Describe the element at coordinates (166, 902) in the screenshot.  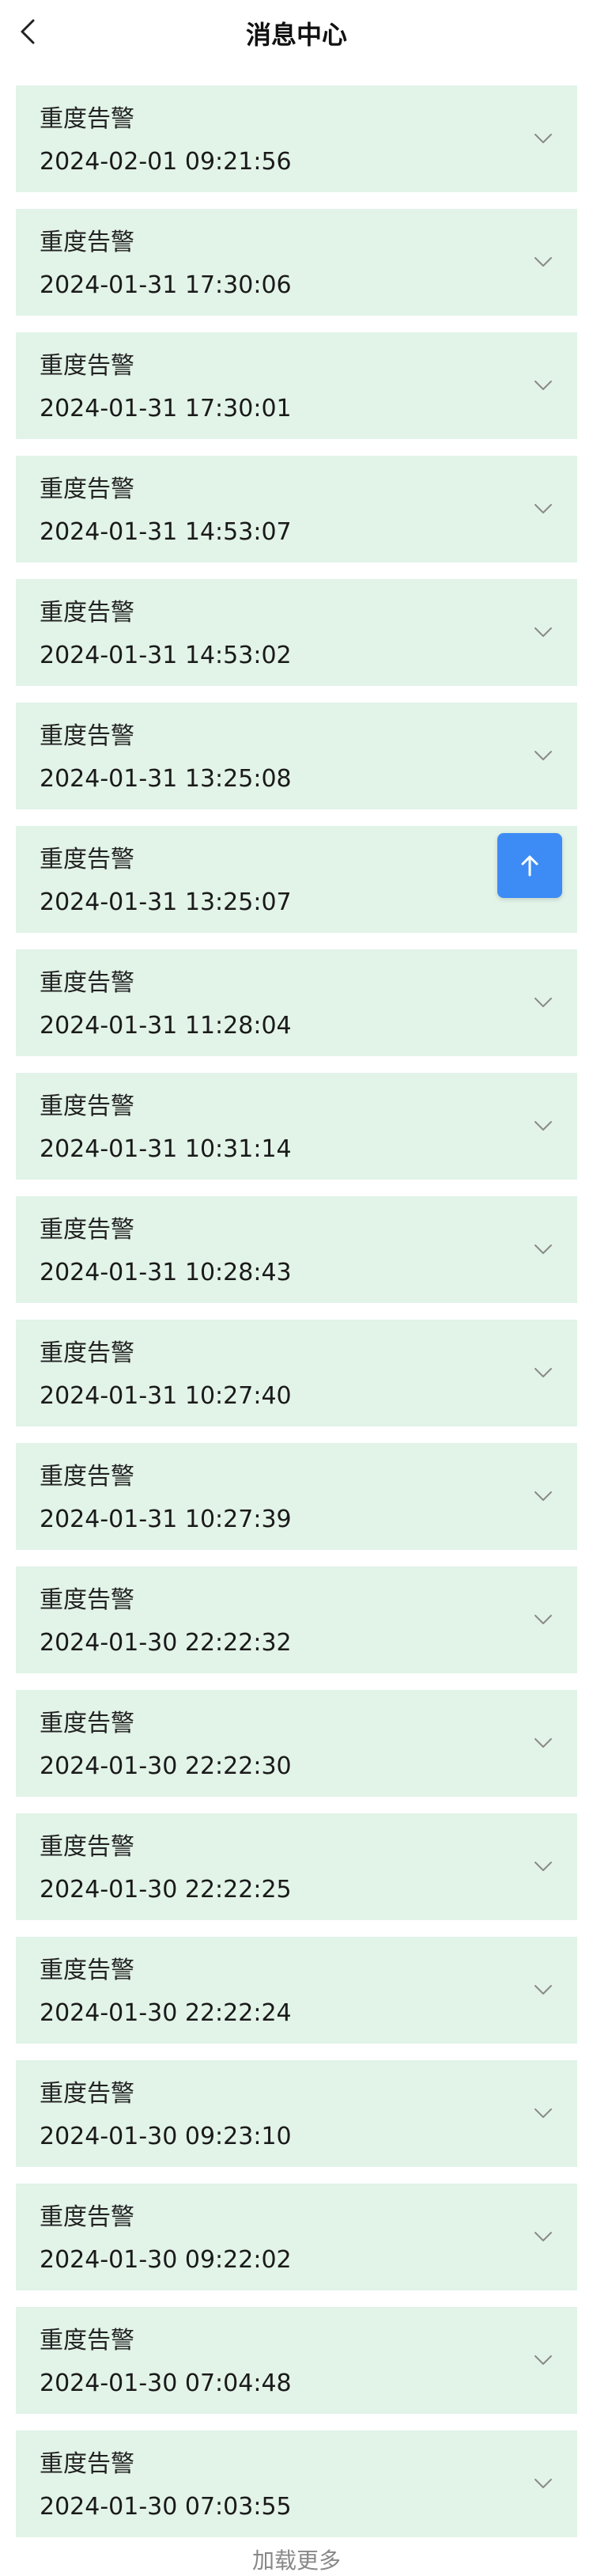
I see `message-time: 2024-01-31 13:25:07` at that location.